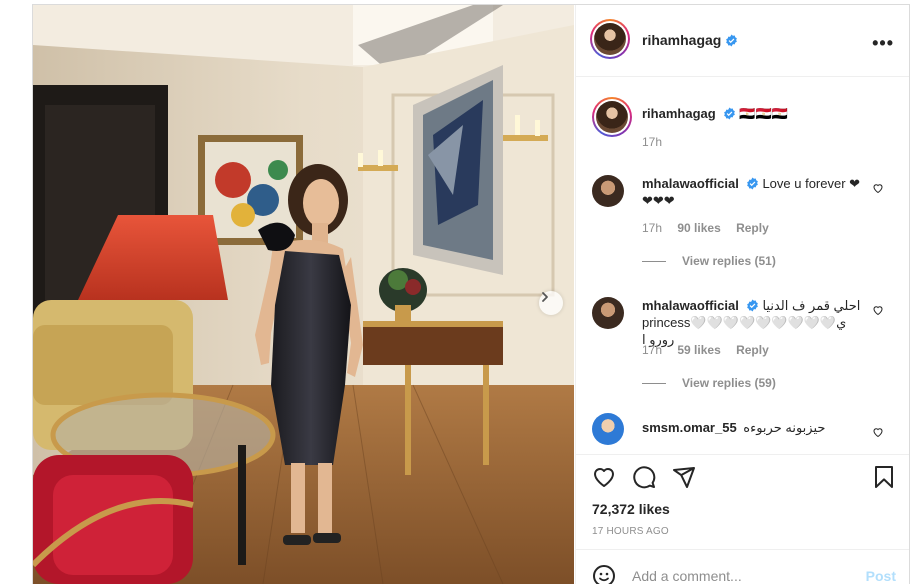 The width and height of the screenshot is (918, 584). Describe the element at coordinates (729, 383) in the screenshot. I see `view-replies-label: View replies (59)` at that location.